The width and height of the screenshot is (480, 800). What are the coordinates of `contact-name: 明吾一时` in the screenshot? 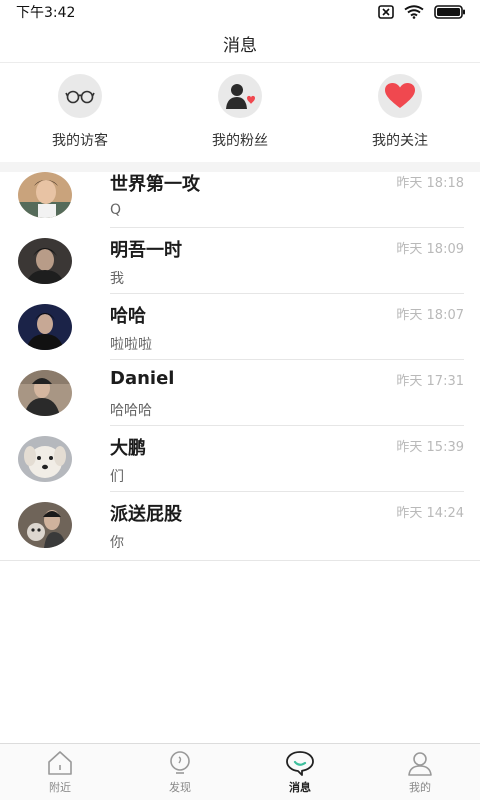 It's located at (146, 250).